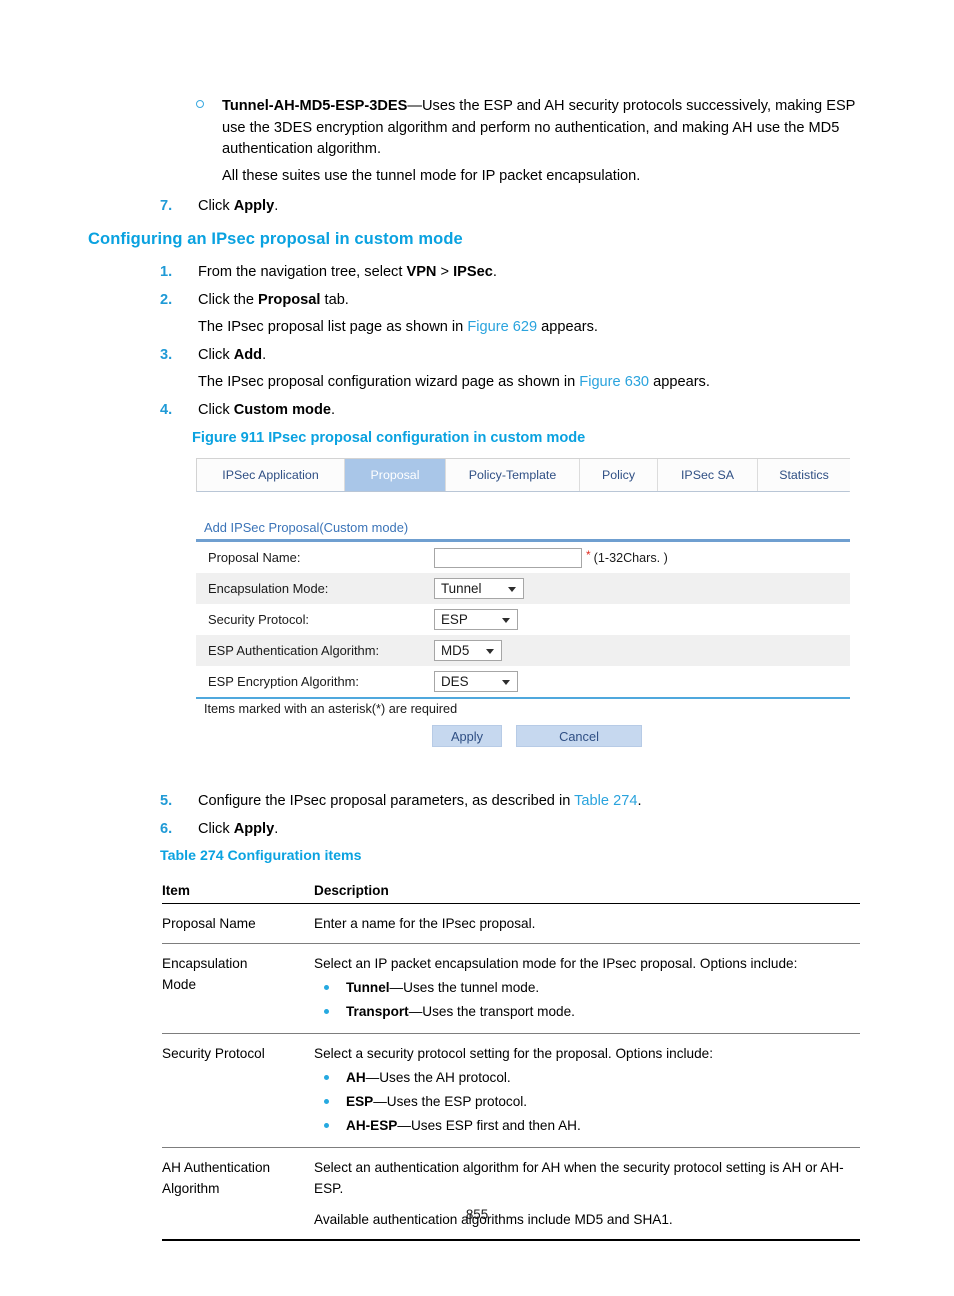 The width and height of the screenshot is (954, 1296). Describe the element at coordinates (276, 829) in the screenshot. I see `step-6-after: .` at that location.